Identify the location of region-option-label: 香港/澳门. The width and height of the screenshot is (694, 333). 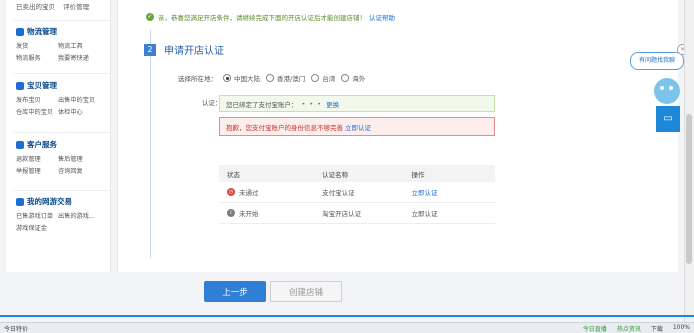
(291, 78).